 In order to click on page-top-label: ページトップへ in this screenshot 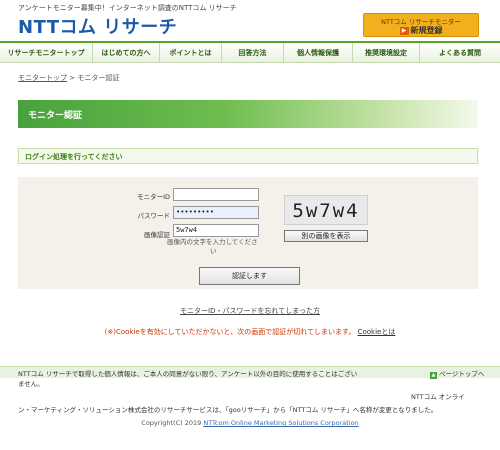, I will do `click(462, 374)`.